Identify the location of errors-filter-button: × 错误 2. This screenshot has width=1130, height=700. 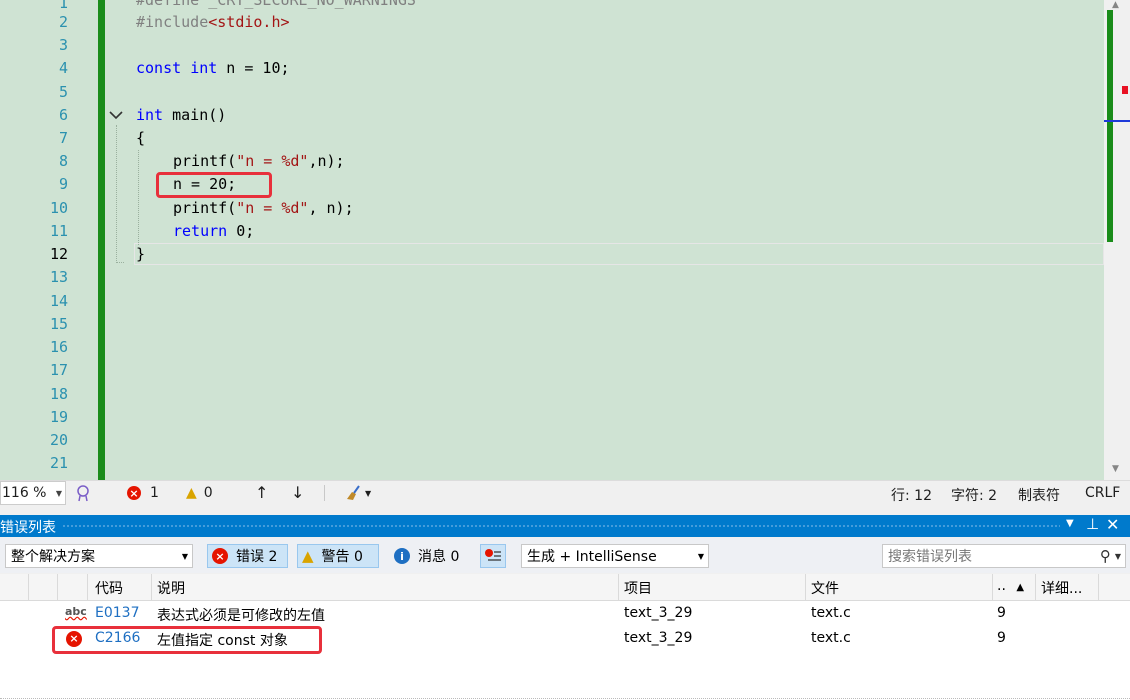
(247, 556).